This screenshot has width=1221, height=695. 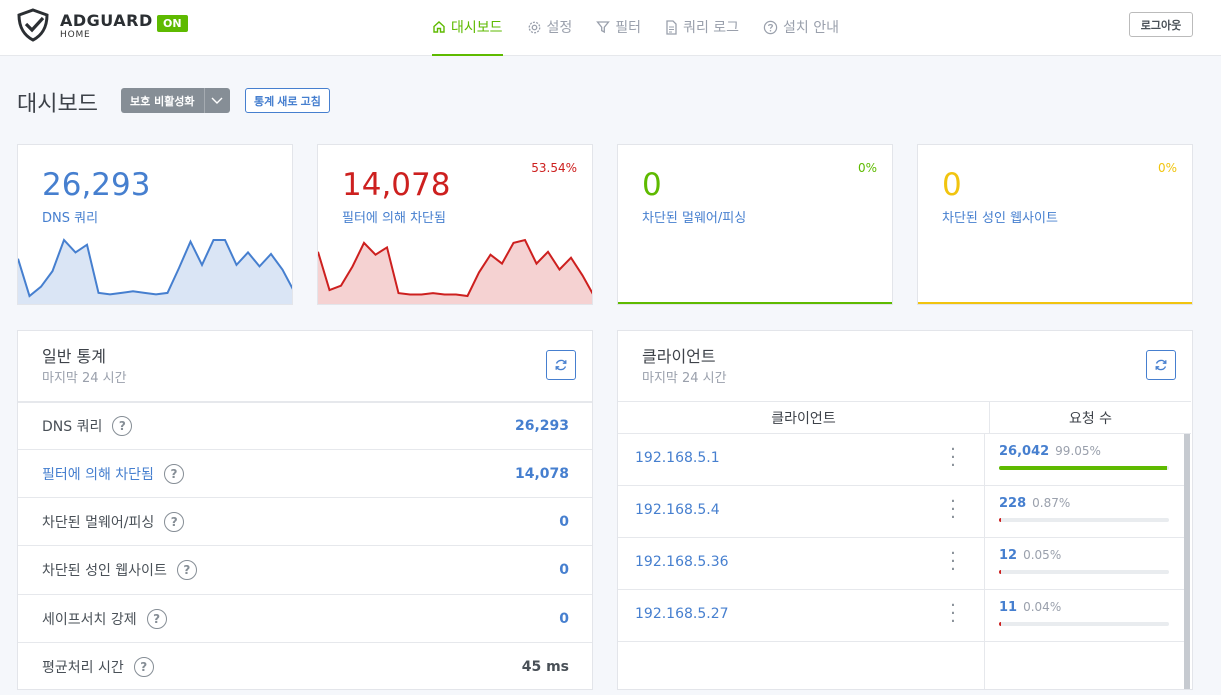 I want to click on stats-row-blocked-malware: 차단된 멀웨어/피싱? 0, so click(x=305, y=521).